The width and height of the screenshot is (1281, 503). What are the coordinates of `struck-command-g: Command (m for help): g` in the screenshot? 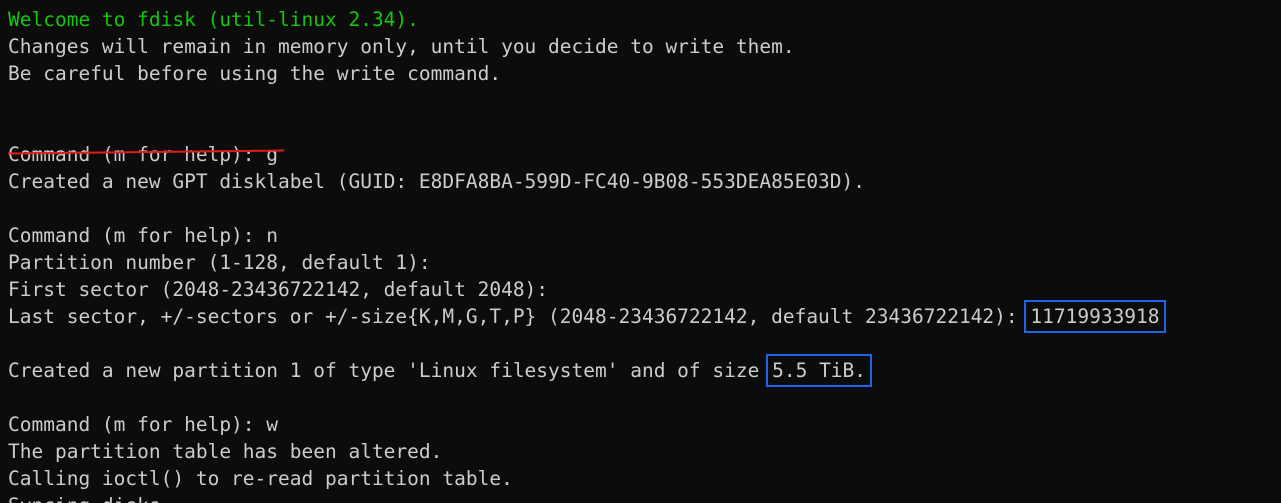 It's located at (143, 154).